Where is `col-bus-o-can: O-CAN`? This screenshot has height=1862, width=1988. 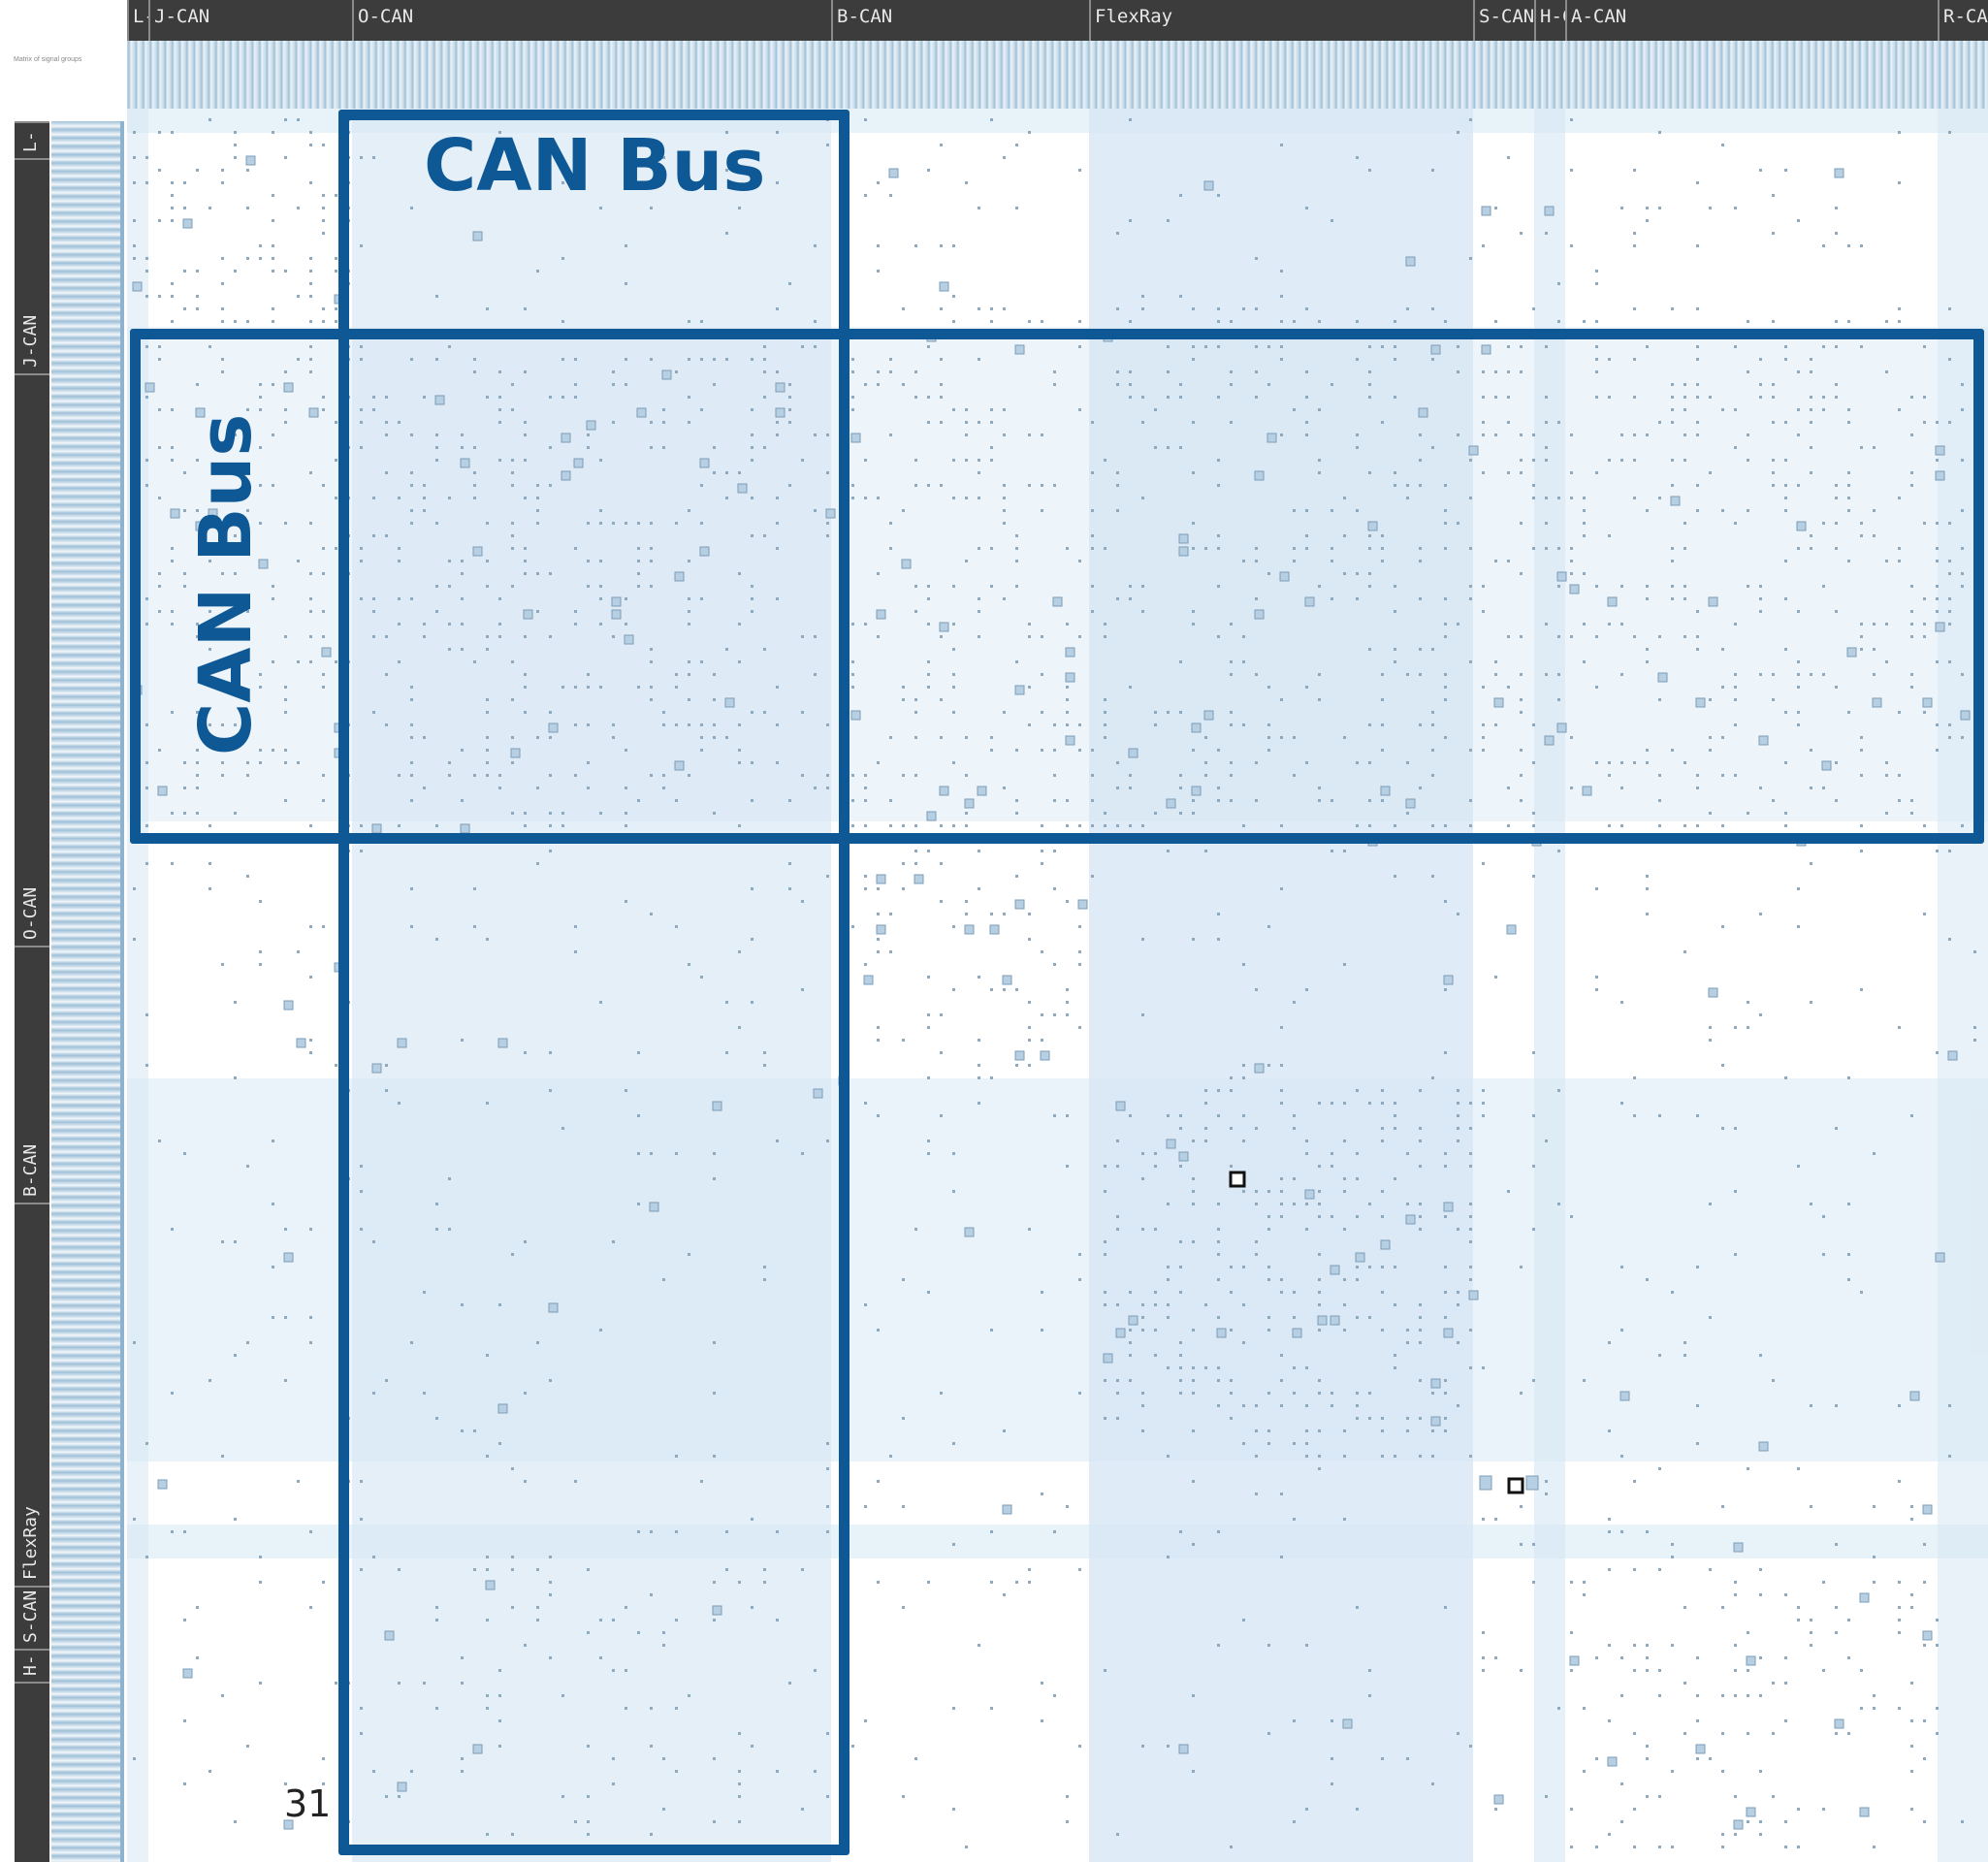
col-bus-o-can: O-CAN is located at coordinates (591, 20).